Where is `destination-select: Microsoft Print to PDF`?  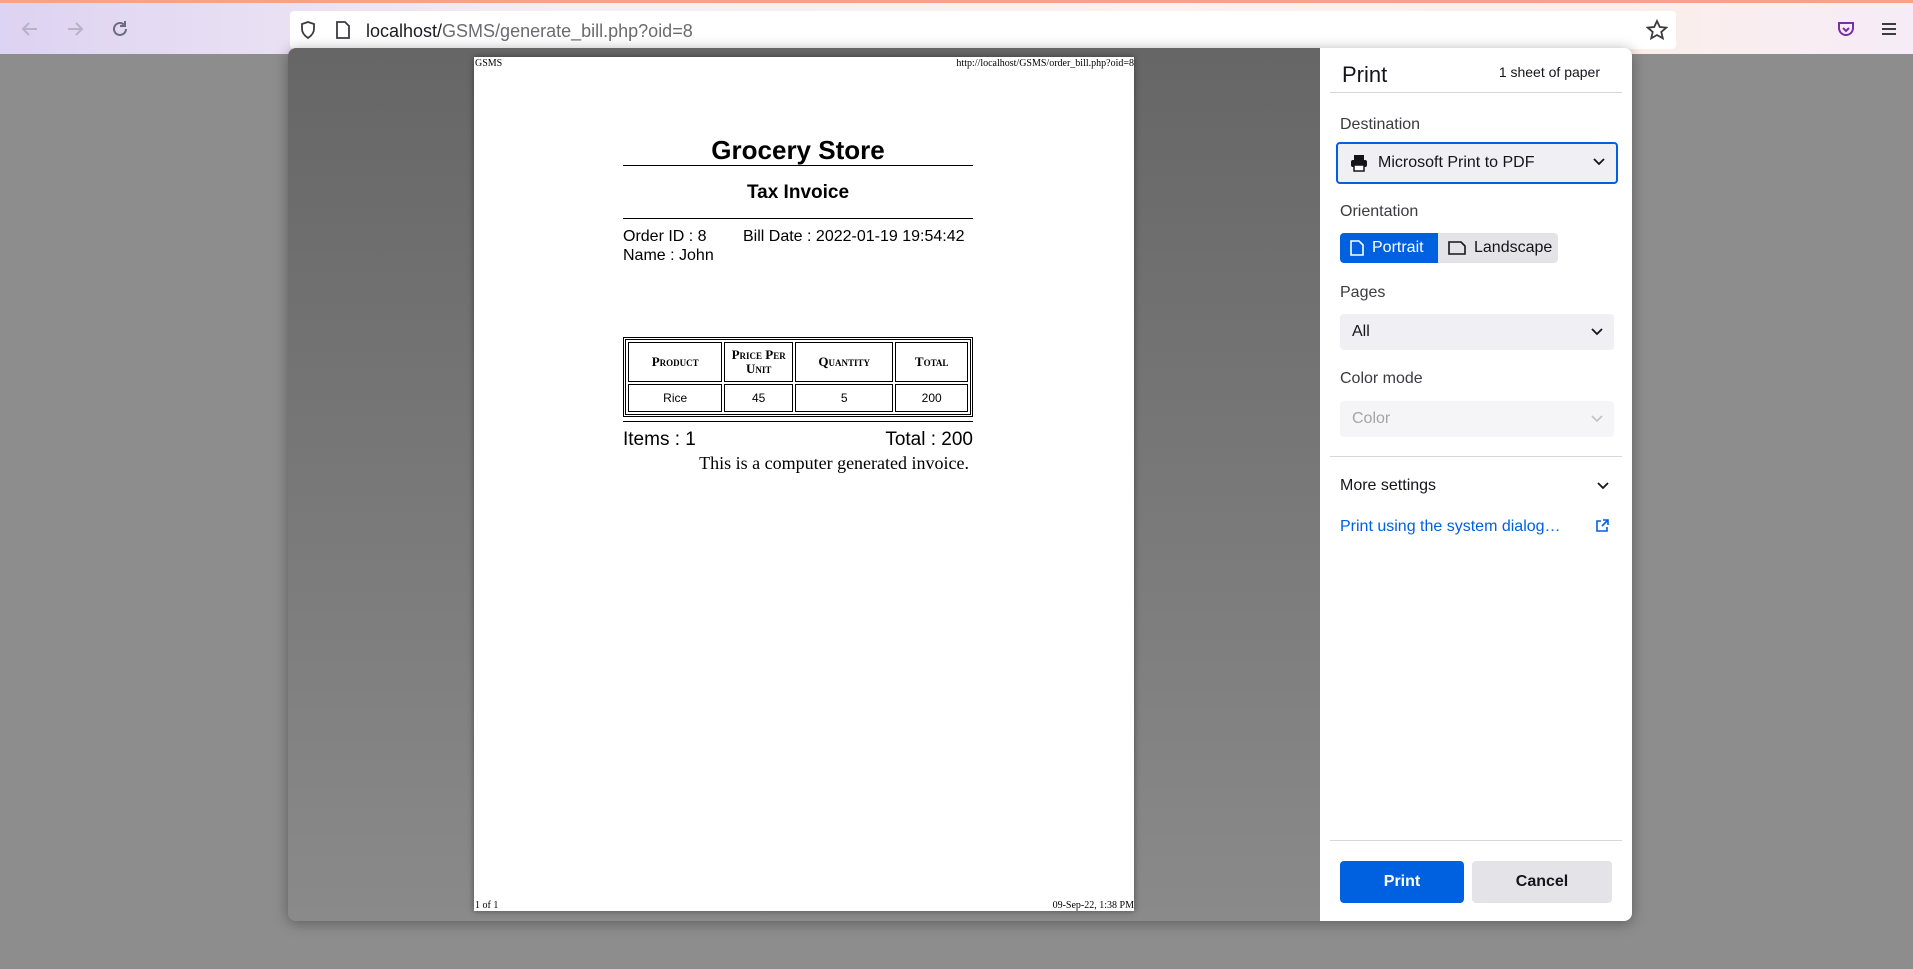 destination-select: Microsoft Print to PDF is located at coordinates (1477, 163).